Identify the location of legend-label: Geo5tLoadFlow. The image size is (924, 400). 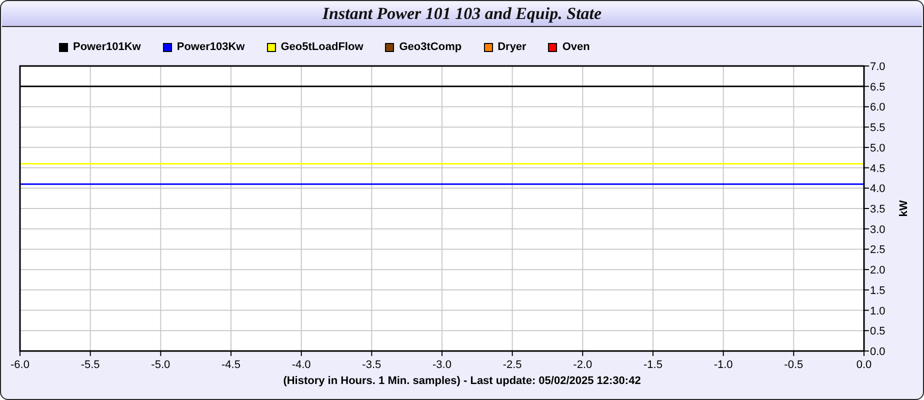
(322, 47).